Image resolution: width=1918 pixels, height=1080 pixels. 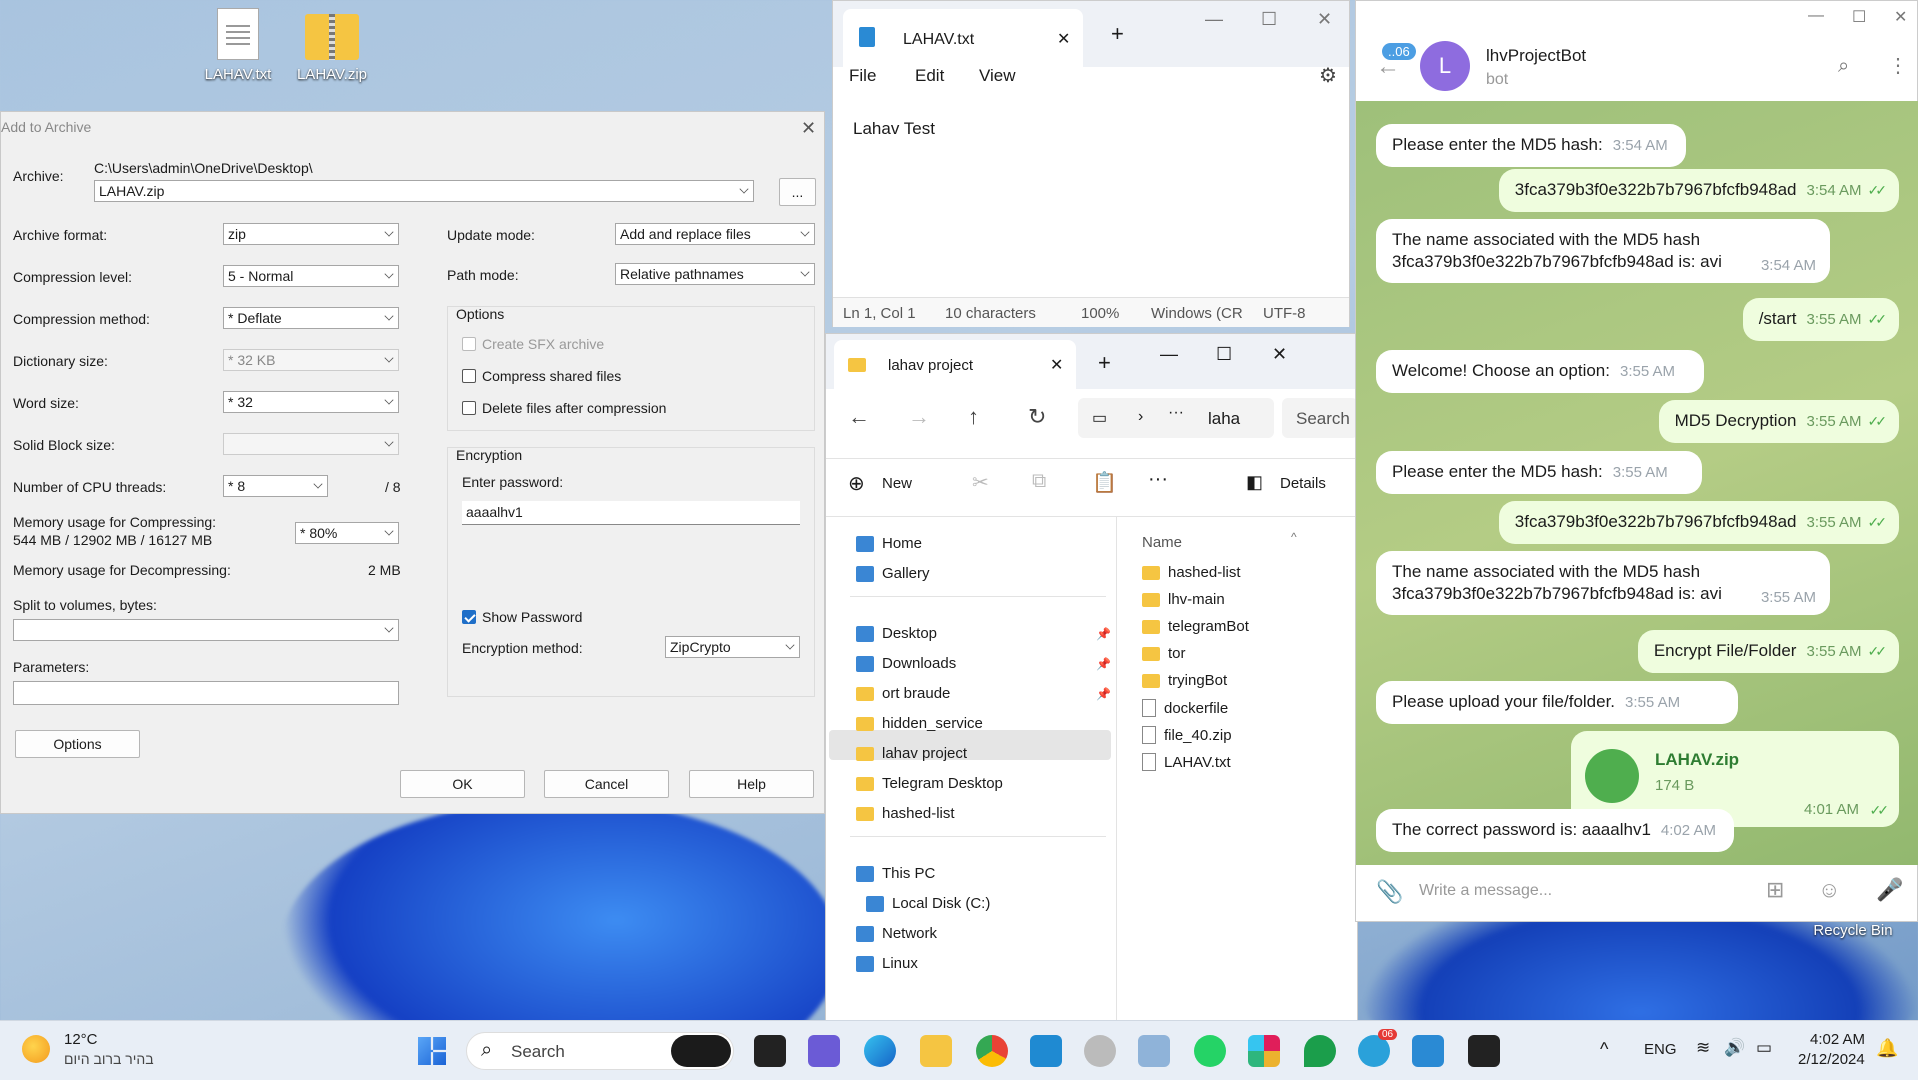 What do you see at coordinates (1210, 1051) in the screenshot?
I see `whatsapp-icon` at bounding box center [1210, 1051].